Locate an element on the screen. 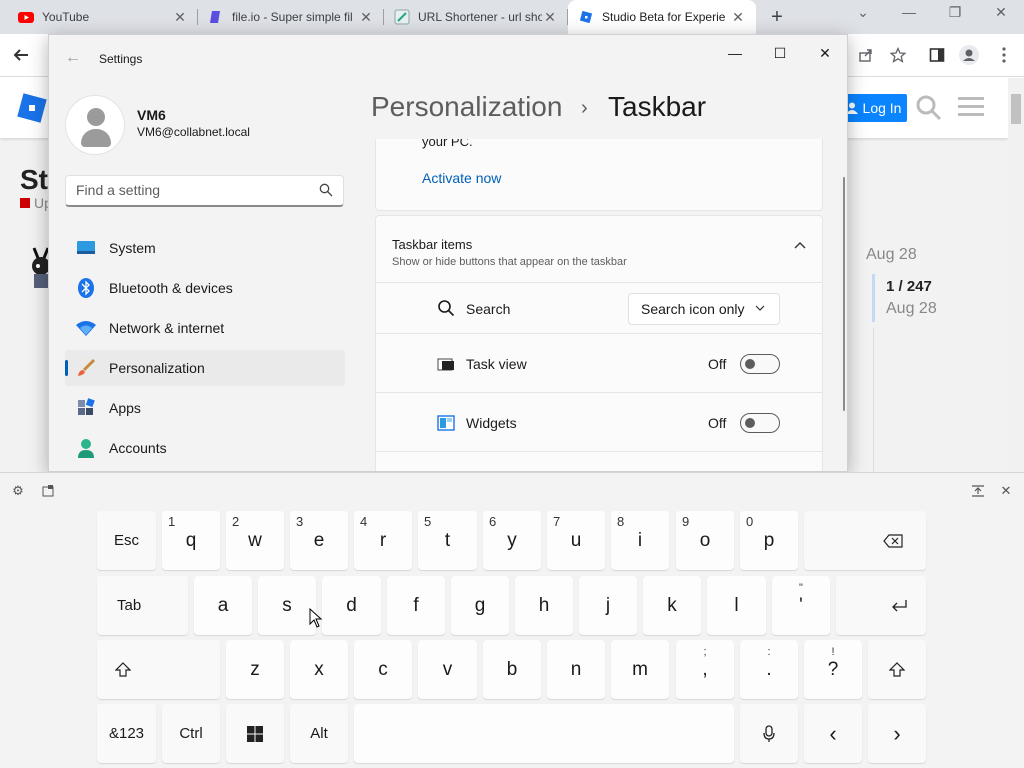  maximize-button: ☐ is located at coordinates (780, 53).